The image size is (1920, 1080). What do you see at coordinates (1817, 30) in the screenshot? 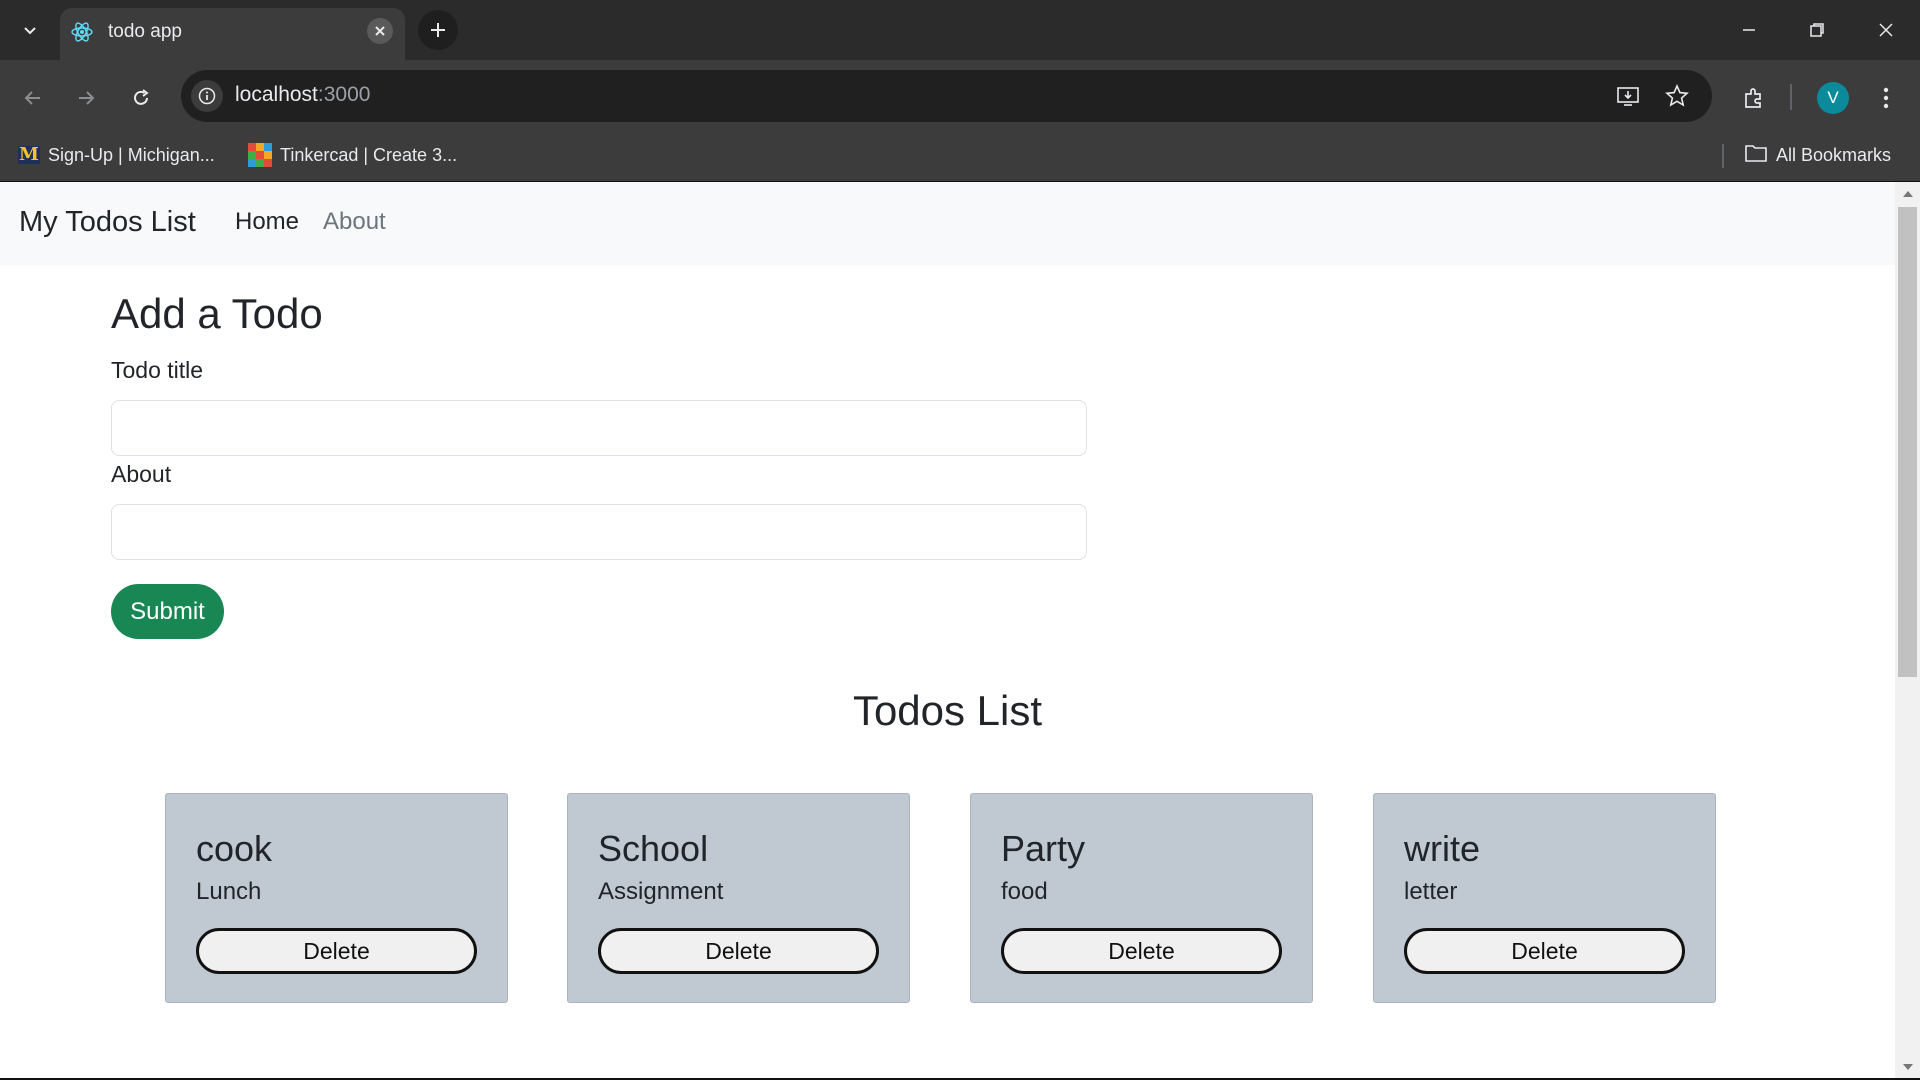
I see `restore-icon` at bounding box center [1817, 30].